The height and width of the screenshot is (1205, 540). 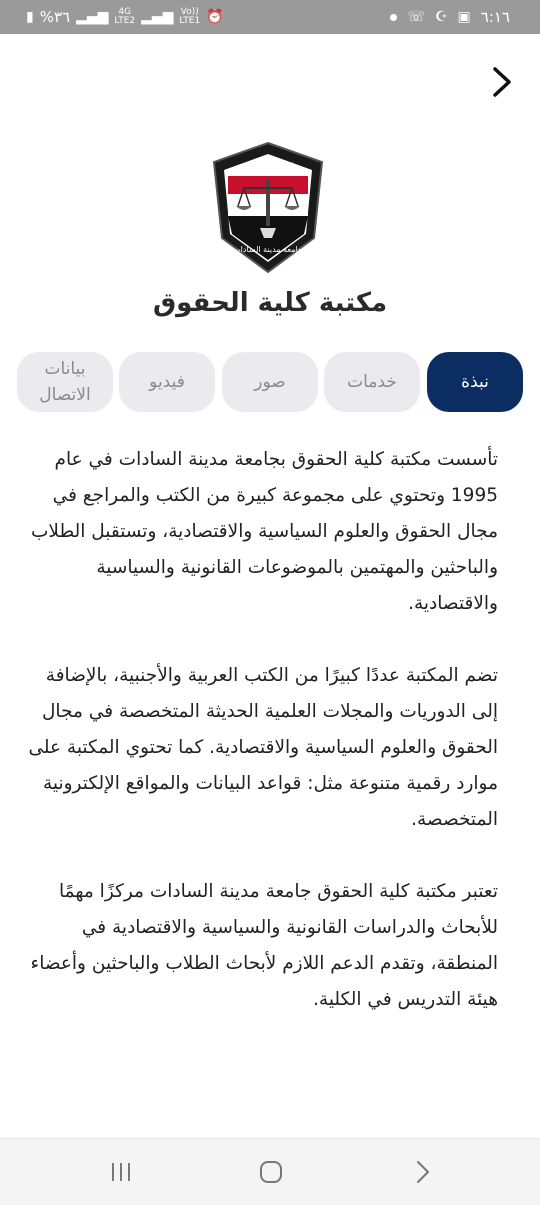 I want to click on tab-services-label: خدمات, so click(x=372, y=382).